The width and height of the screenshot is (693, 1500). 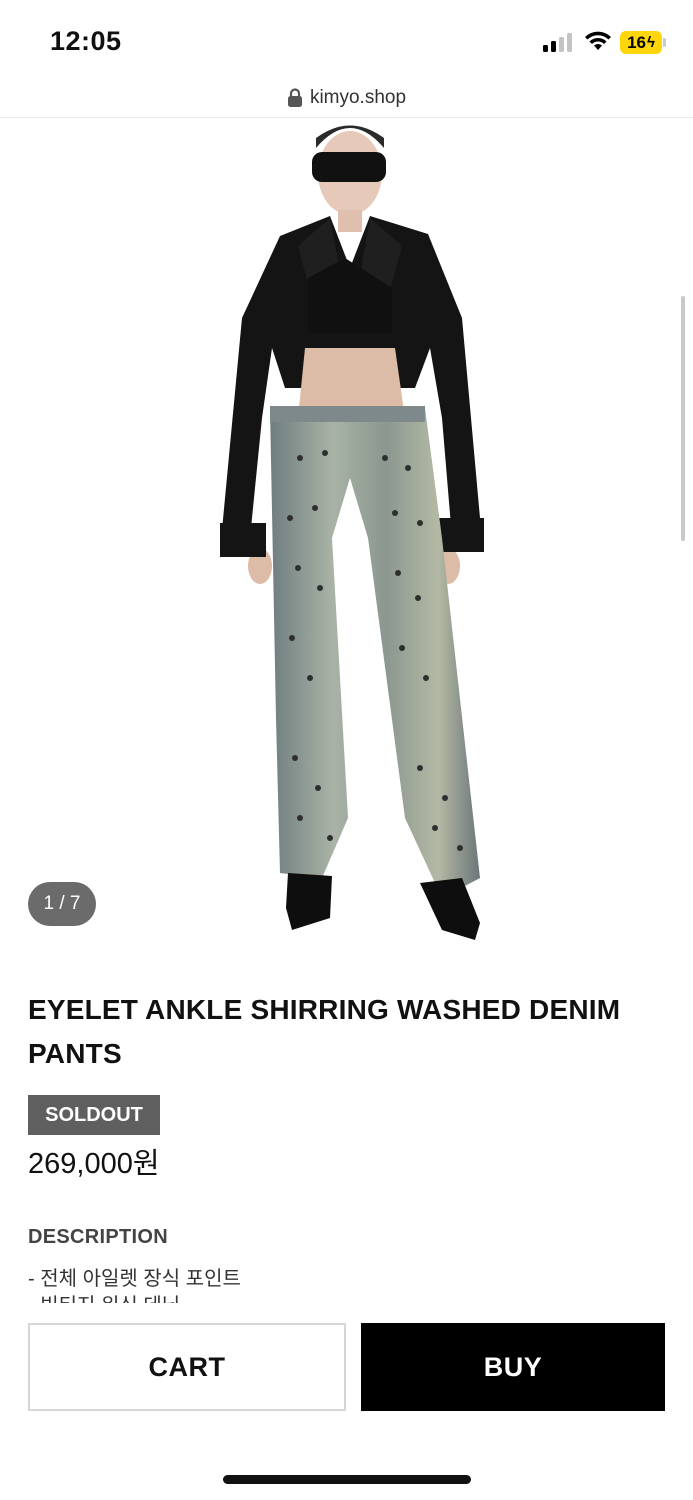 What do you see at coordinates (598, 40) in the screenshot?
I see `wifi-icon` at bounding box center [598, 40].